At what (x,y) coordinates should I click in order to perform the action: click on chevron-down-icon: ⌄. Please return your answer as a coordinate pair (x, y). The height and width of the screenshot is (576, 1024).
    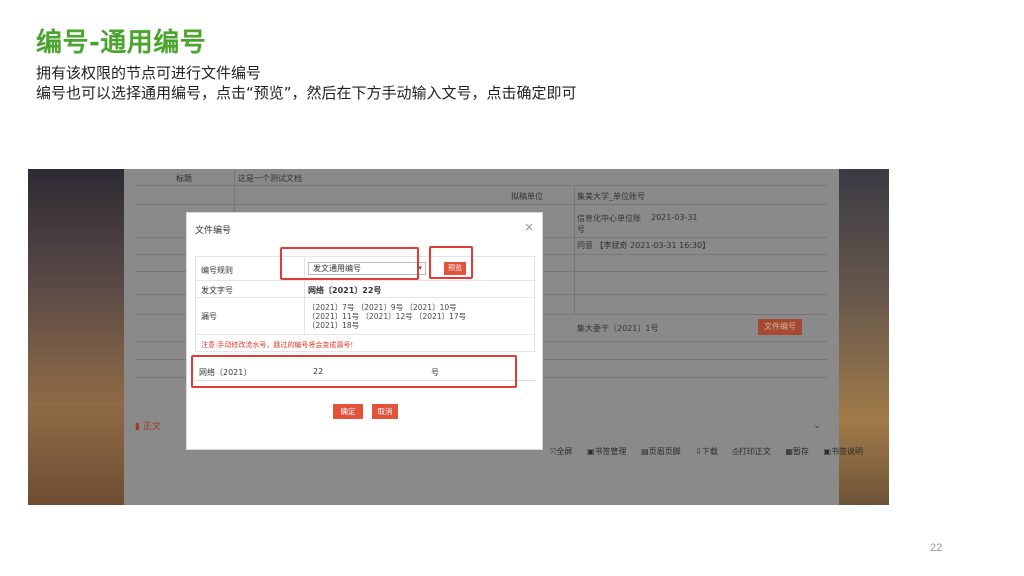
    Looking at the image, I should click on (817, 425).